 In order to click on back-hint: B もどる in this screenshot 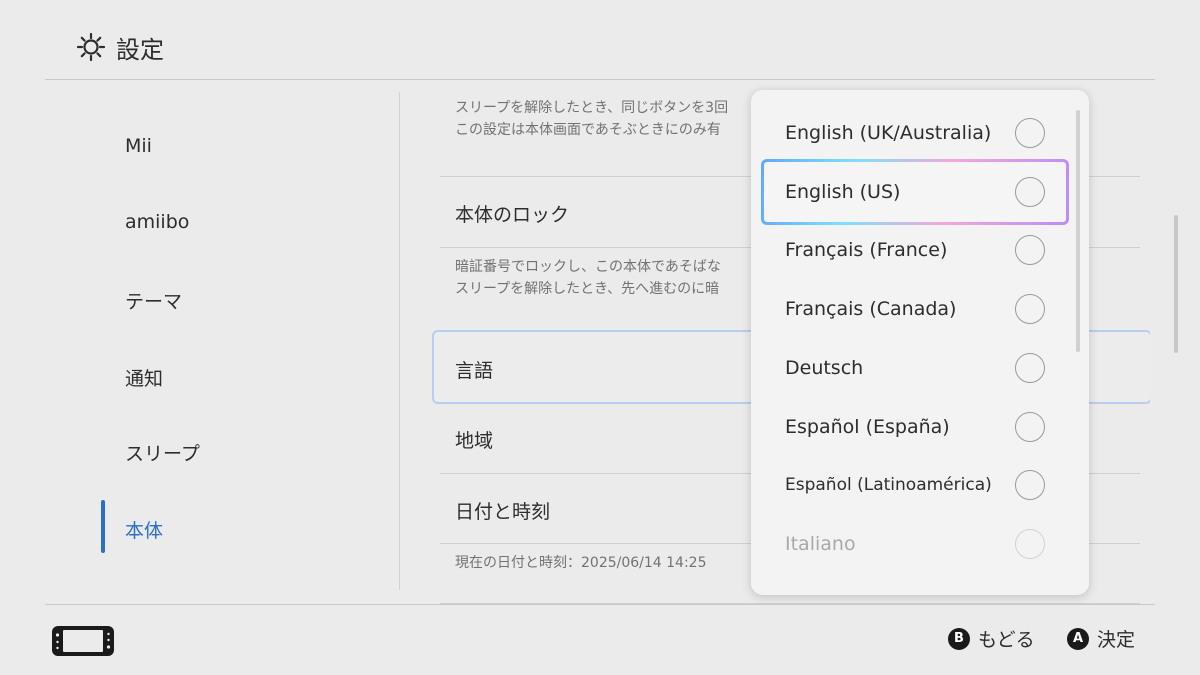, I will do `click(991, 638)`.